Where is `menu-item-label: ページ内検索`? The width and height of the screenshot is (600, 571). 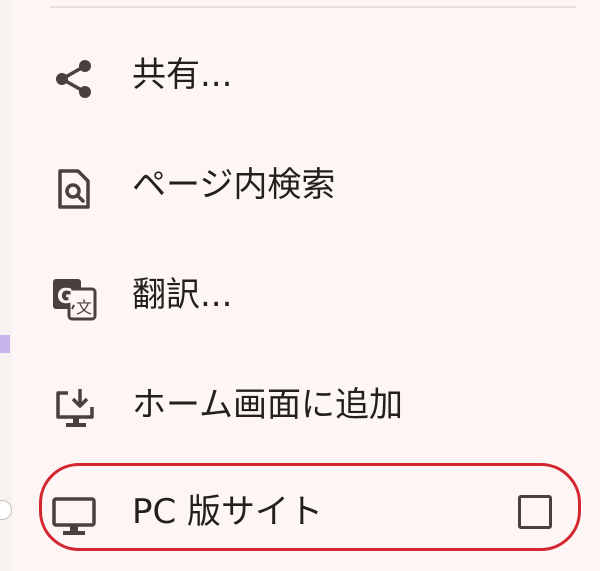 menu-item-label: ページ内検索 is located at coordinates (234, 185).